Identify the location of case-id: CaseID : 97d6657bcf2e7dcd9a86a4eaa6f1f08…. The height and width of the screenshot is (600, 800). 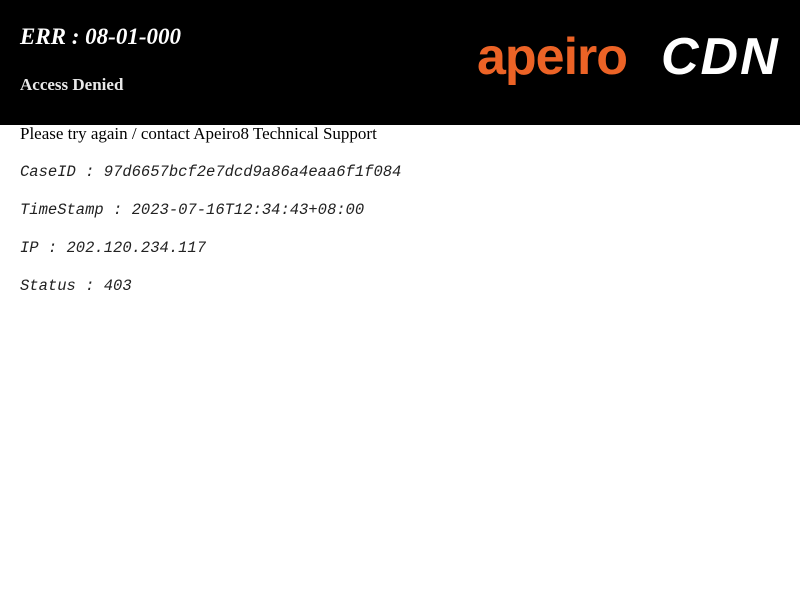
(211, 172).